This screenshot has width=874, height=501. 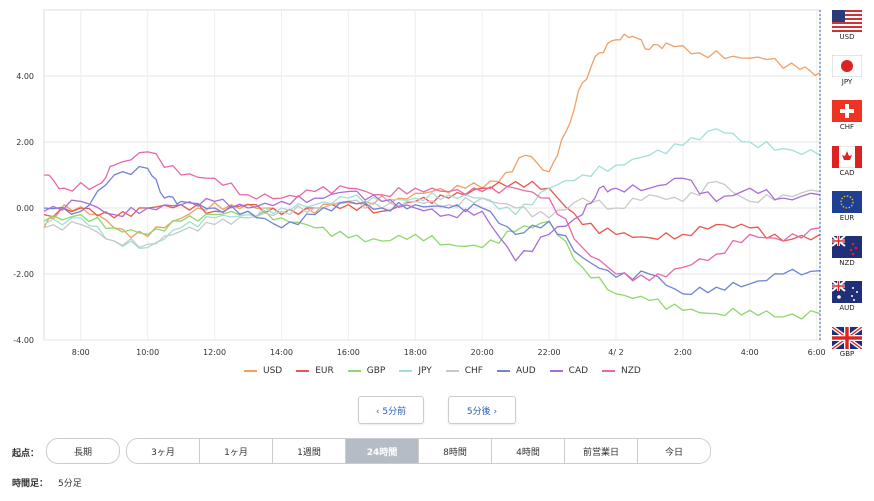 I want to click on legend-item-usd: USD, so click(x=263, y=371).